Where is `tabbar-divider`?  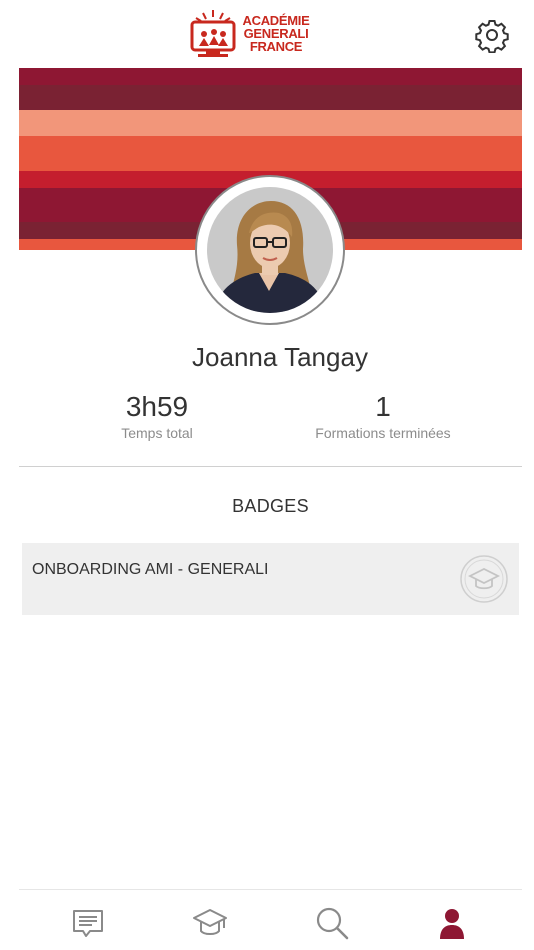
tabbar-divider is located at coordinates (270, 889).